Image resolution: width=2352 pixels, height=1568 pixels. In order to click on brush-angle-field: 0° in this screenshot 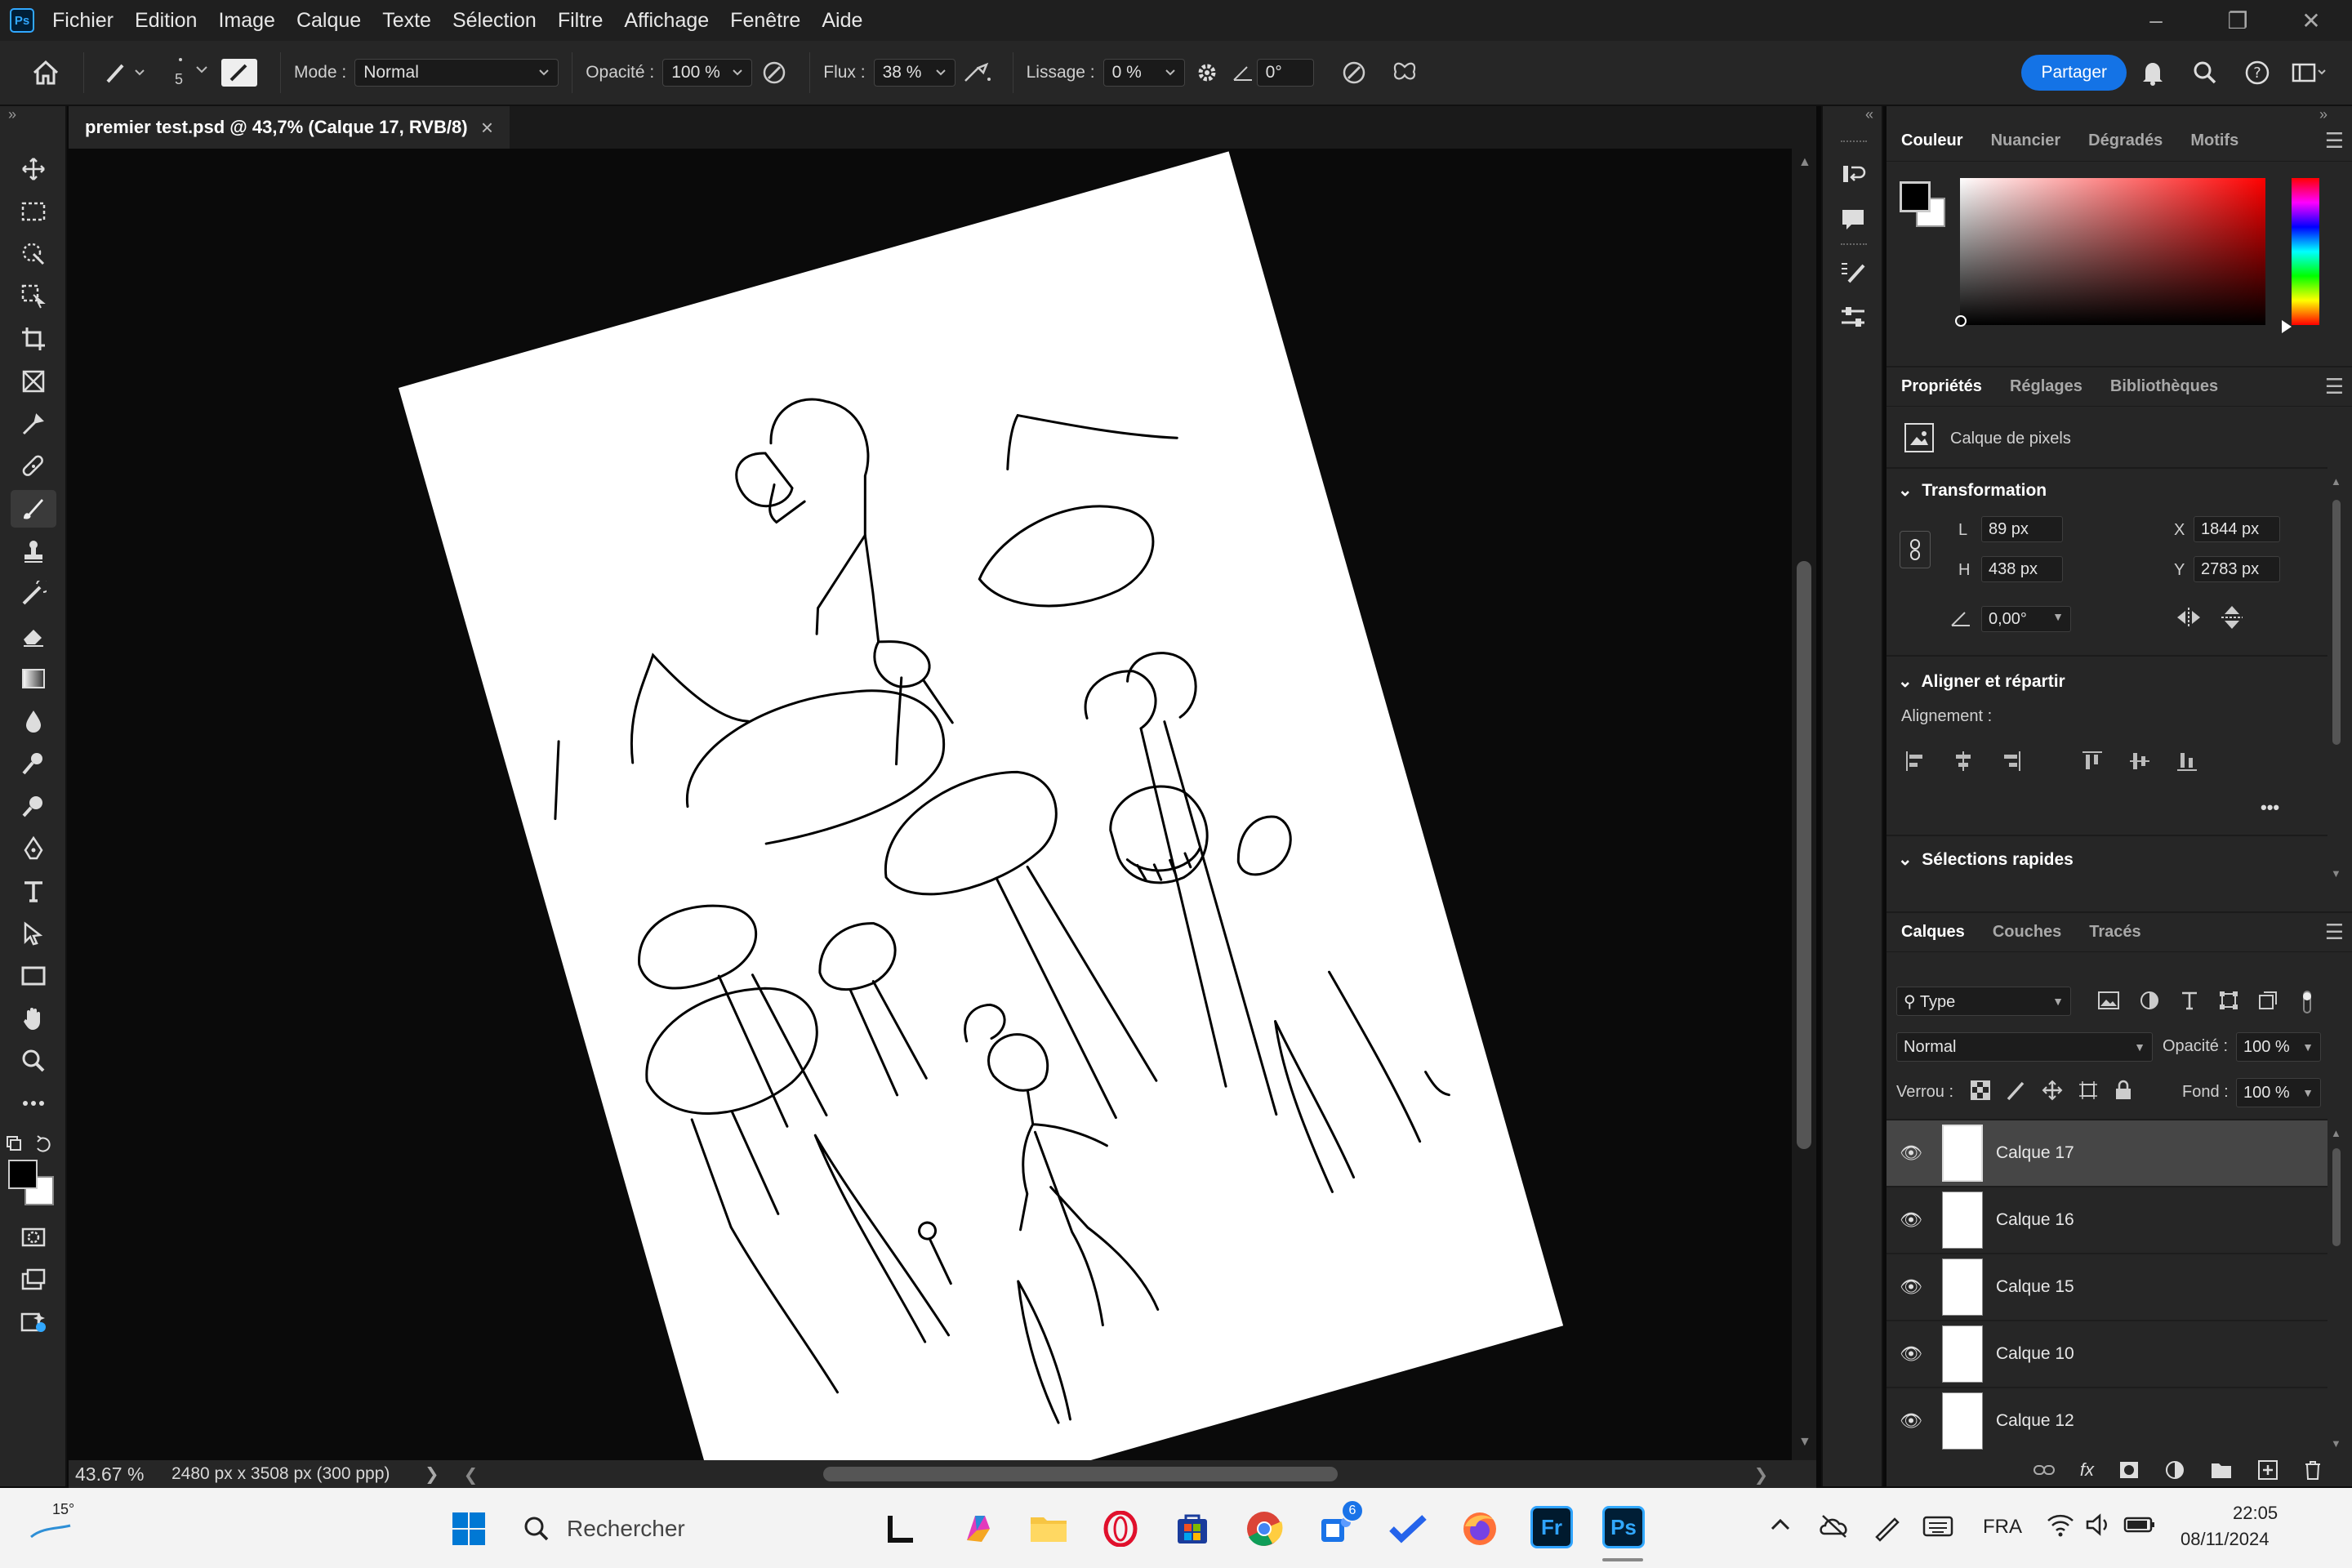, I will do `click(1285, 73)`.